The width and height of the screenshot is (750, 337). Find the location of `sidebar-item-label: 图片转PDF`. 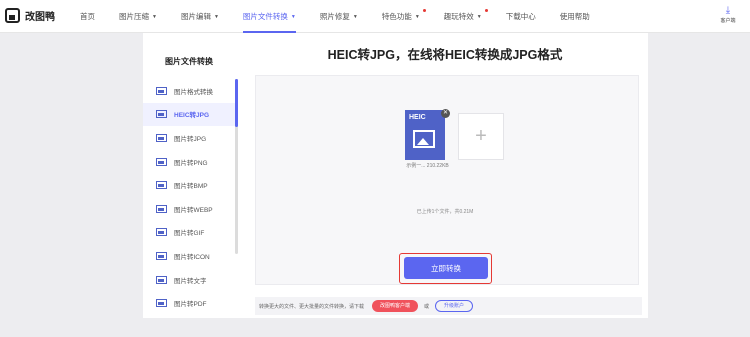

sidebar-item-label: 图片转PDF is located at coordinates (190, 305).